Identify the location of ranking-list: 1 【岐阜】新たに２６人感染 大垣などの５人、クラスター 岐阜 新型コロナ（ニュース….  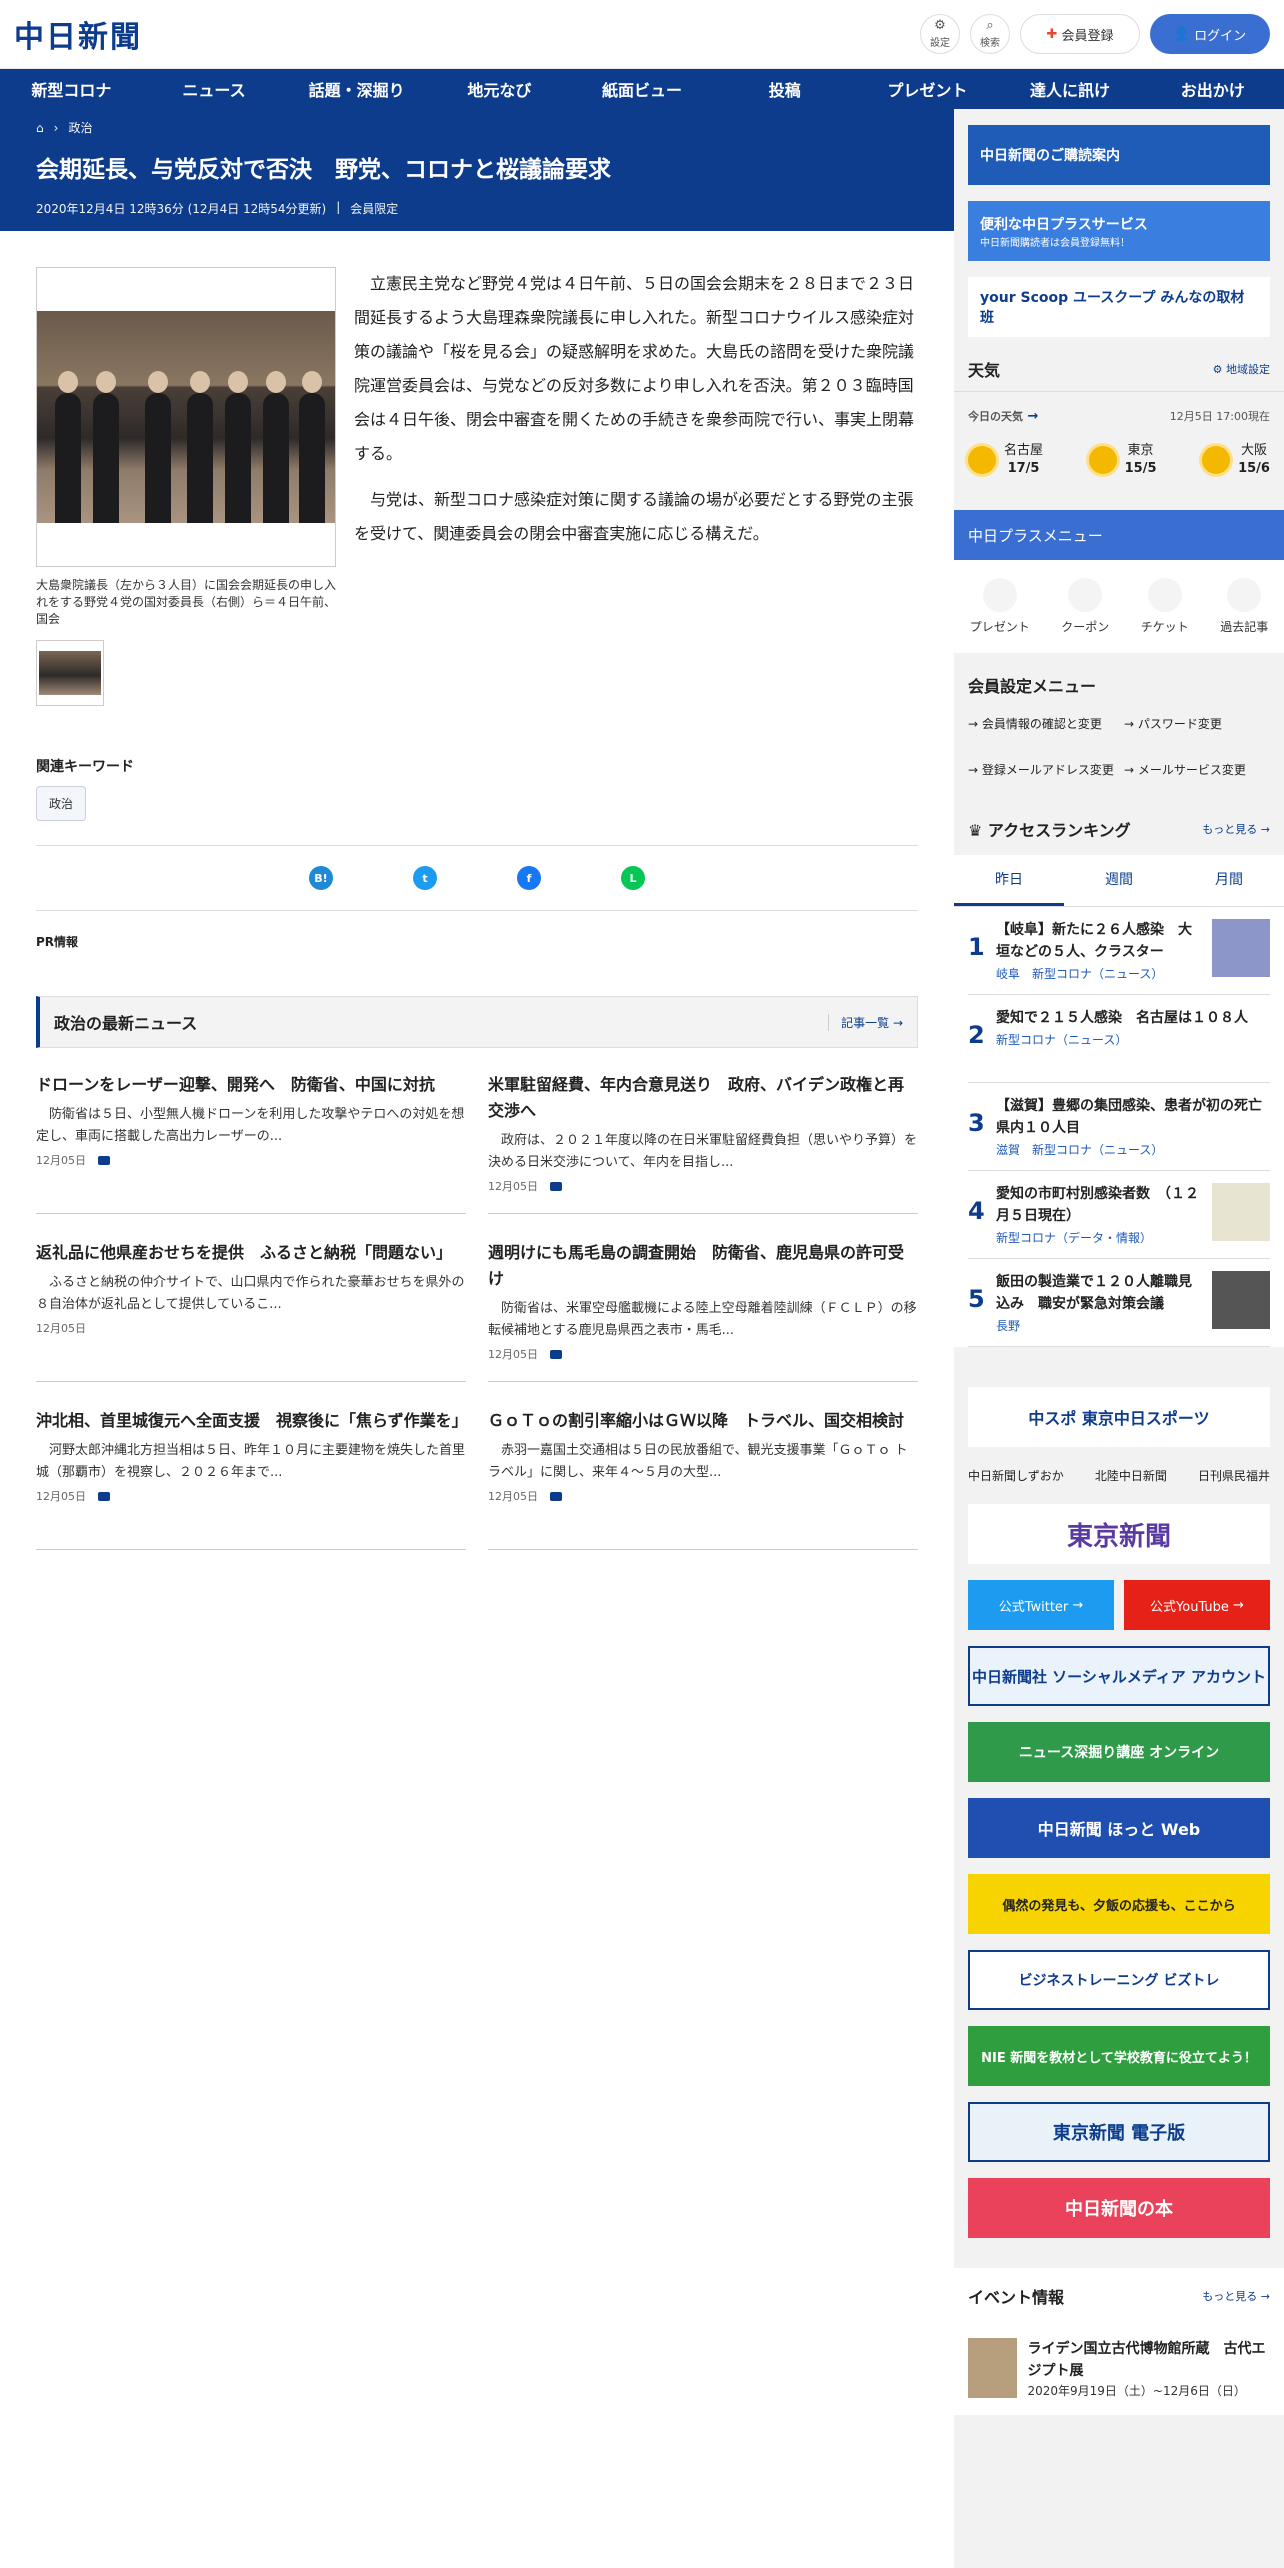
(1119, 1127).